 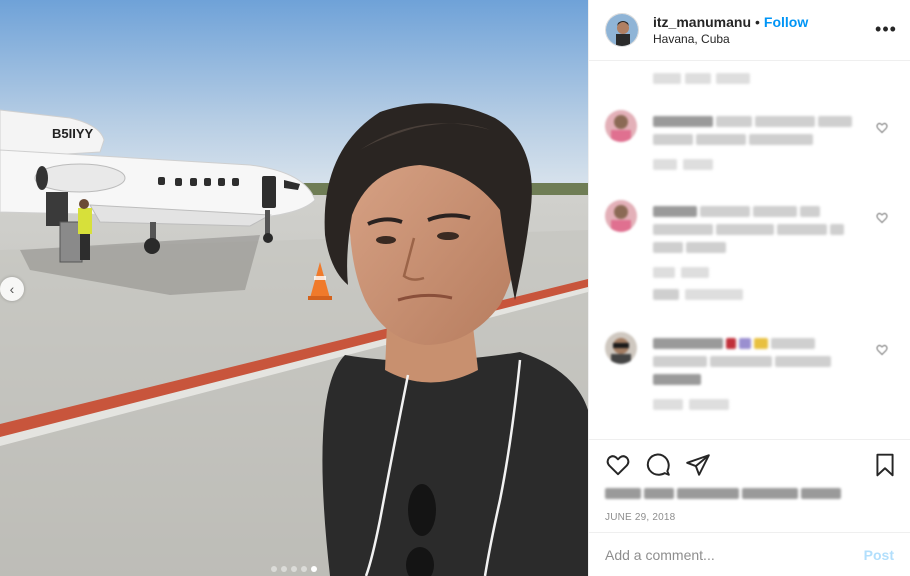 I want to click on previous-photo-button: ‹, so click(x=12, y=289).